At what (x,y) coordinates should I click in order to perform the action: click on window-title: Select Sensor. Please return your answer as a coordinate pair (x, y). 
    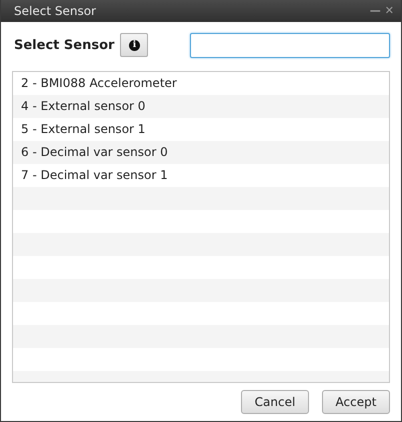
    Looking at the image, I should click on (55, 11).